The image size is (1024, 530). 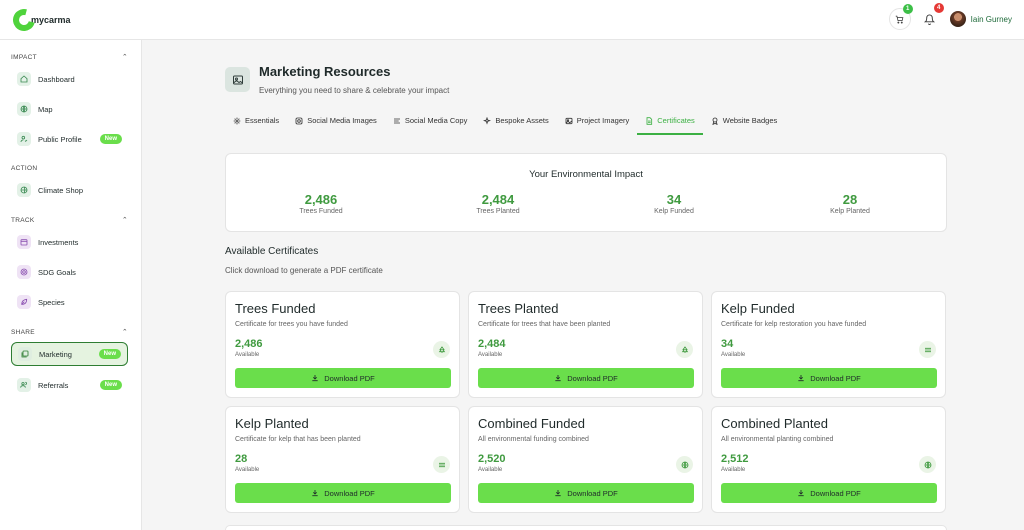 I want to click on certificate-title: Combined Funded, so click(x=531, y=423).